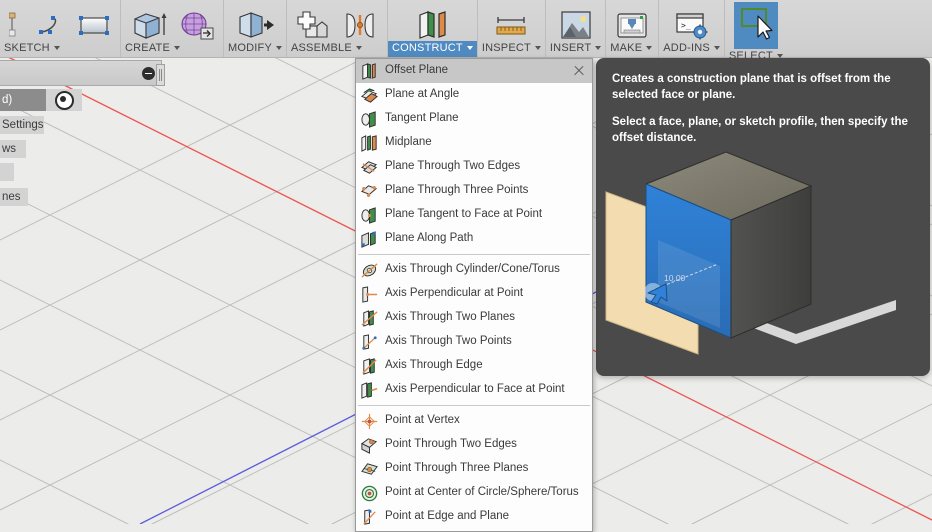  What do you see at coordinates (579, 71) in the screenshot?
I see `close-icon` at bounding box center [579, 71].